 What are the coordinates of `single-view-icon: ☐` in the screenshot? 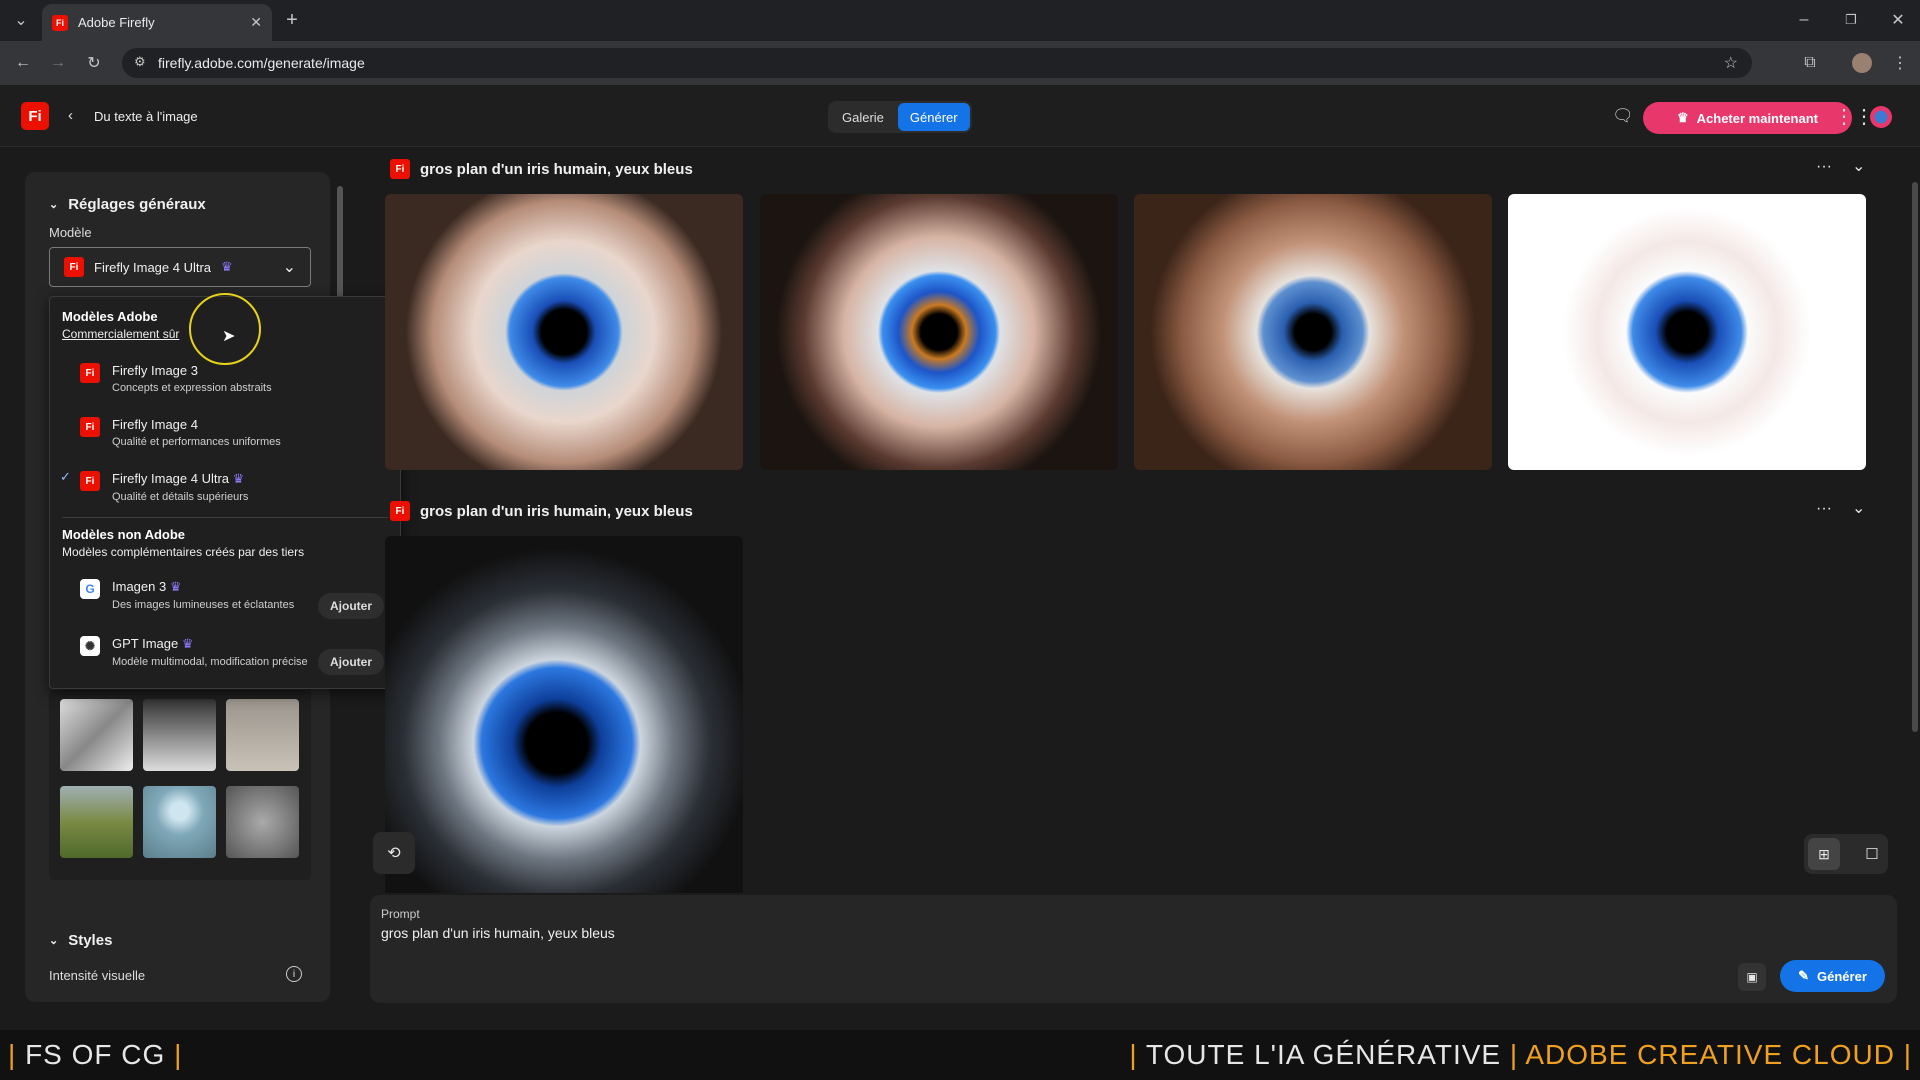 It's located at (1872, 854).